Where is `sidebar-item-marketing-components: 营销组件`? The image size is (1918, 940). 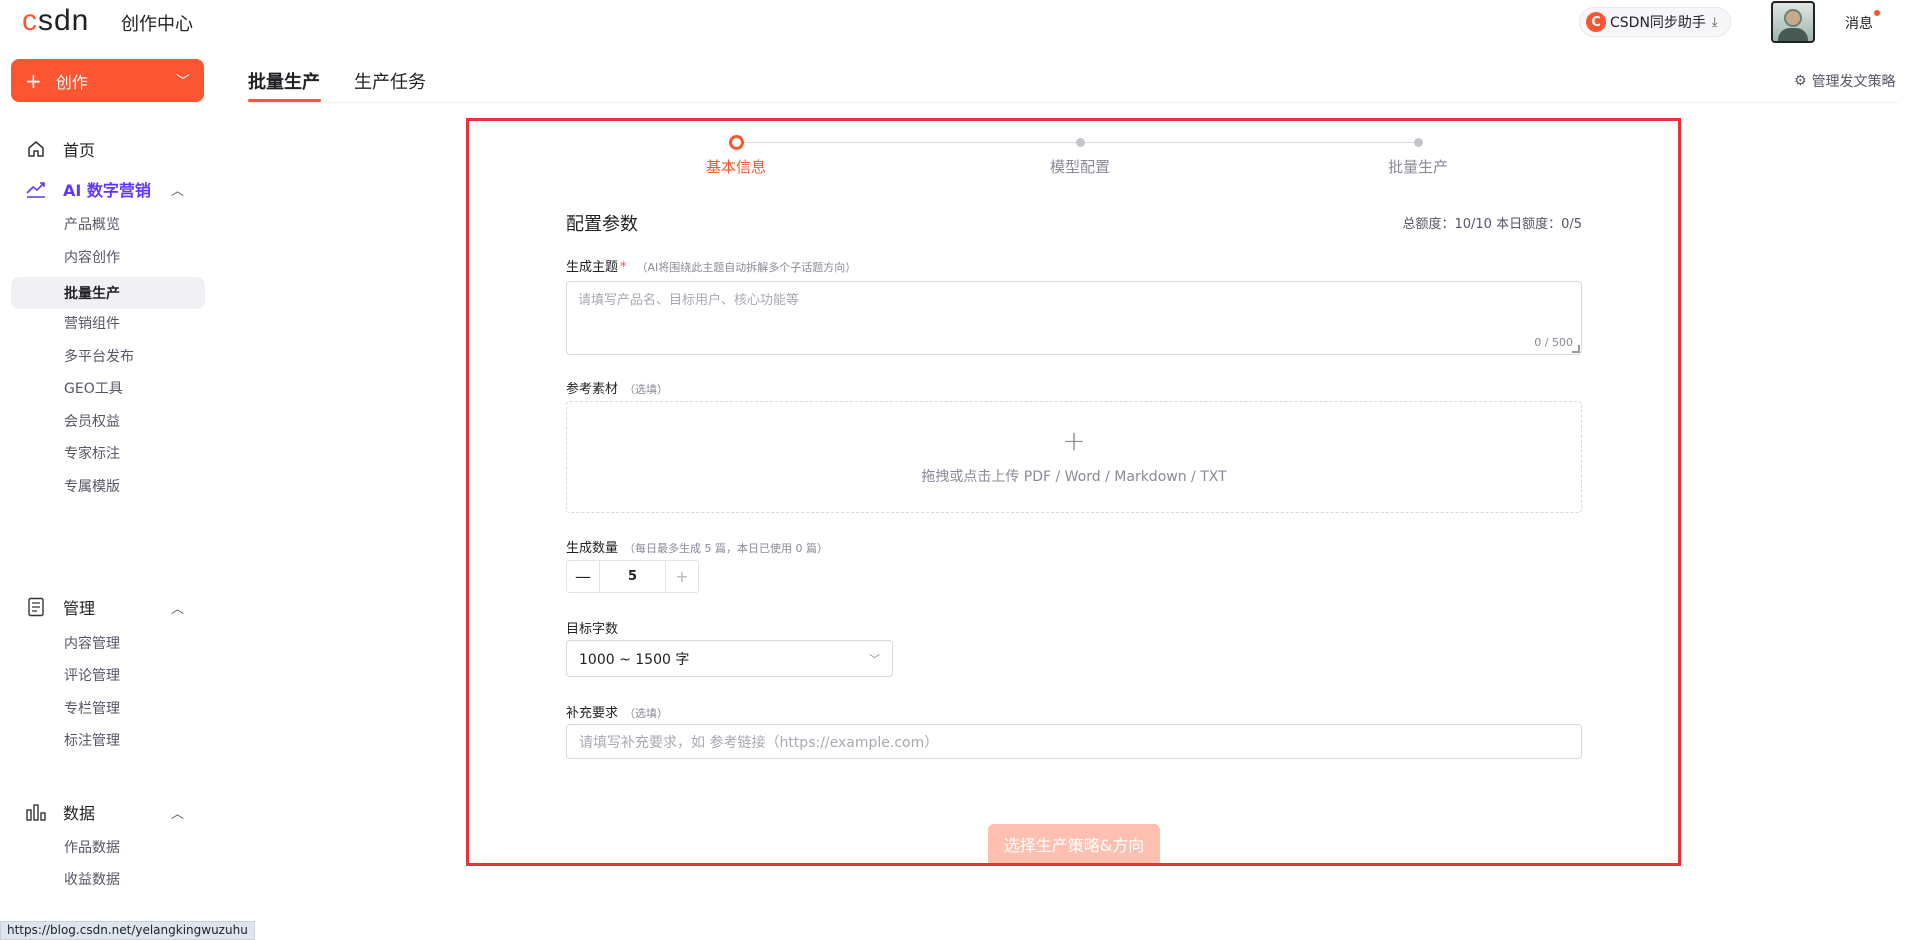
sidebar-item-marketing-components: 营销组件 is located at coordinates (108, 323).